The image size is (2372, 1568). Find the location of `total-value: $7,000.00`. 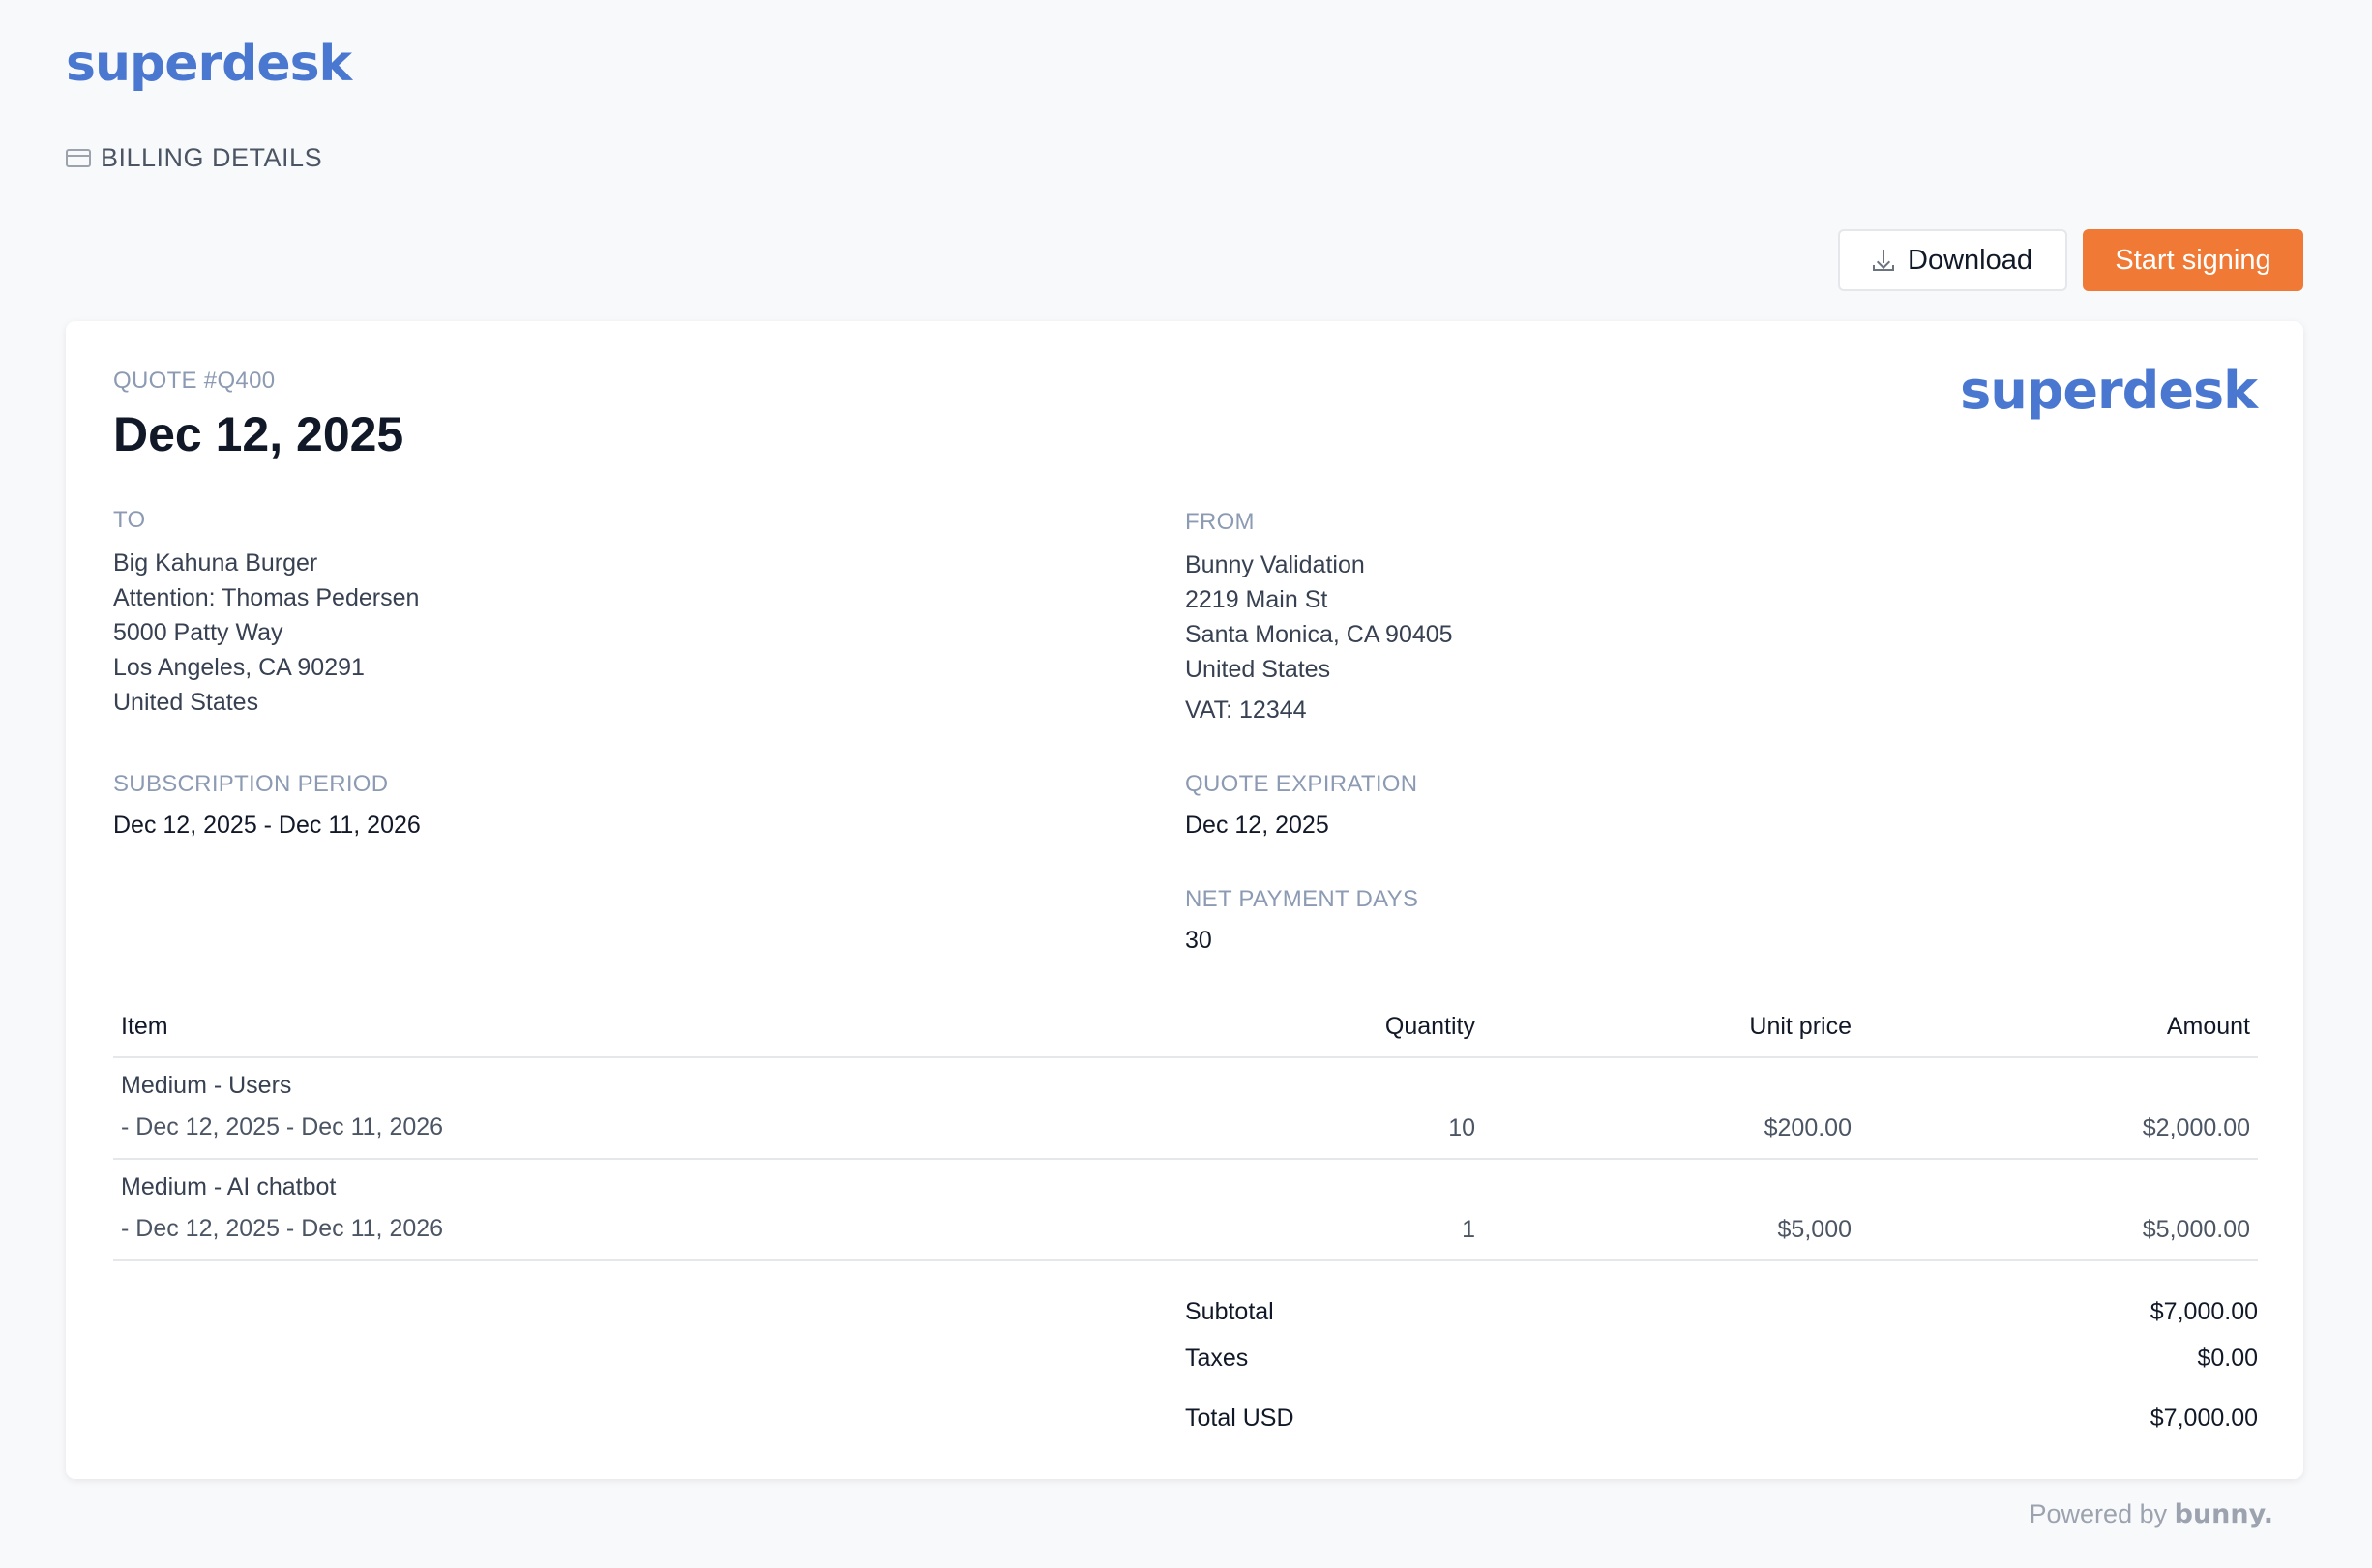

total-value: $7,000.00 is located at coordinates (2204, 1418).